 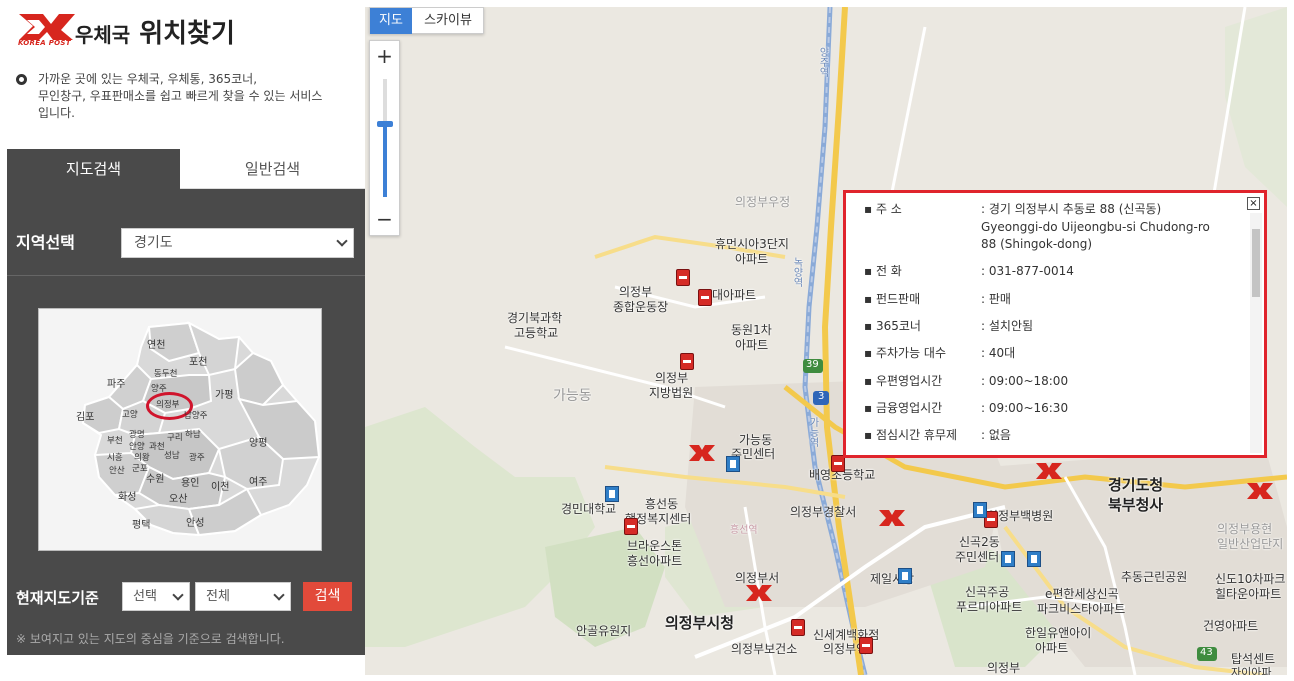 What do you see at coordinates (996, 435) in the screenshot?
I see `info-value: : 없음` at bounding box center [996, 435].